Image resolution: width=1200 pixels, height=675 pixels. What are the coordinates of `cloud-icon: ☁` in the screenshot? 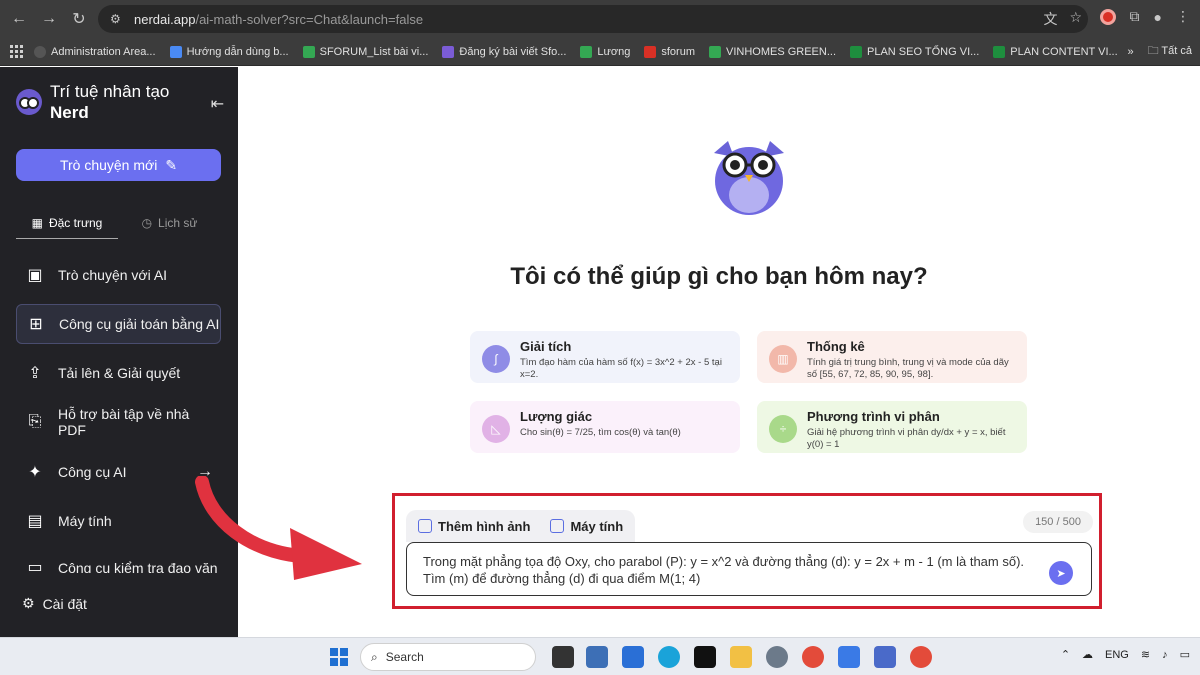 It's located at (1087, 654).